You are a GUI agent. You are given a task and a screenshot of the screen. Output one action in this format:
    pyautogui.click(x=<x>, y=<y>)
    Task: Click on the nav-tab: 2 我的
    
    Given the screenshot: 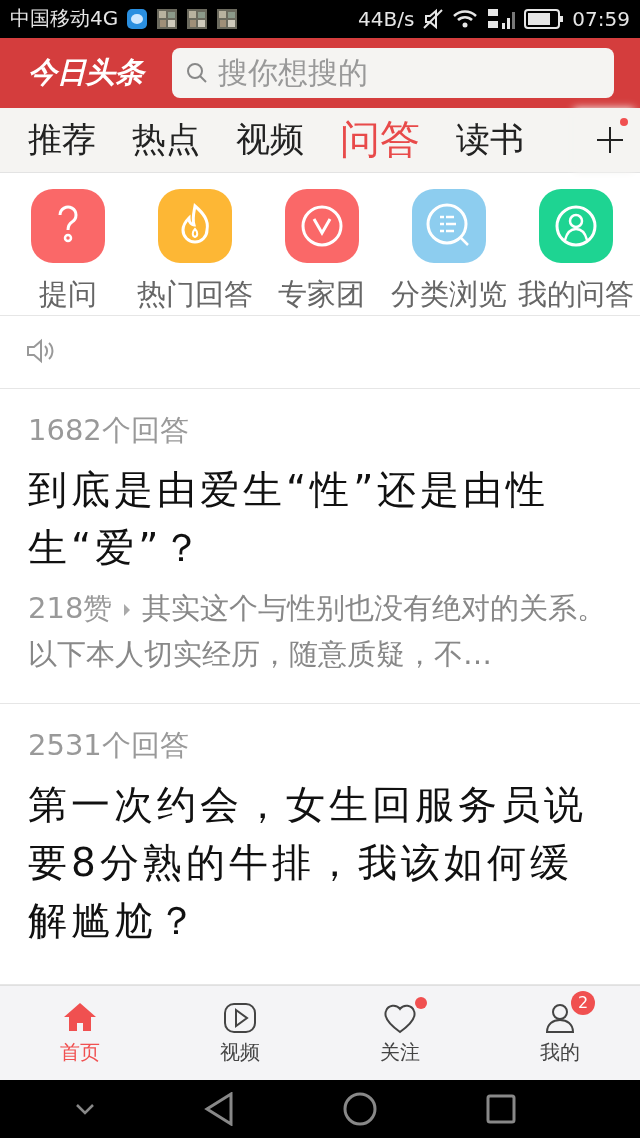 What is the action you would take?
    pyautogui.click(x=560, y=1033)
    